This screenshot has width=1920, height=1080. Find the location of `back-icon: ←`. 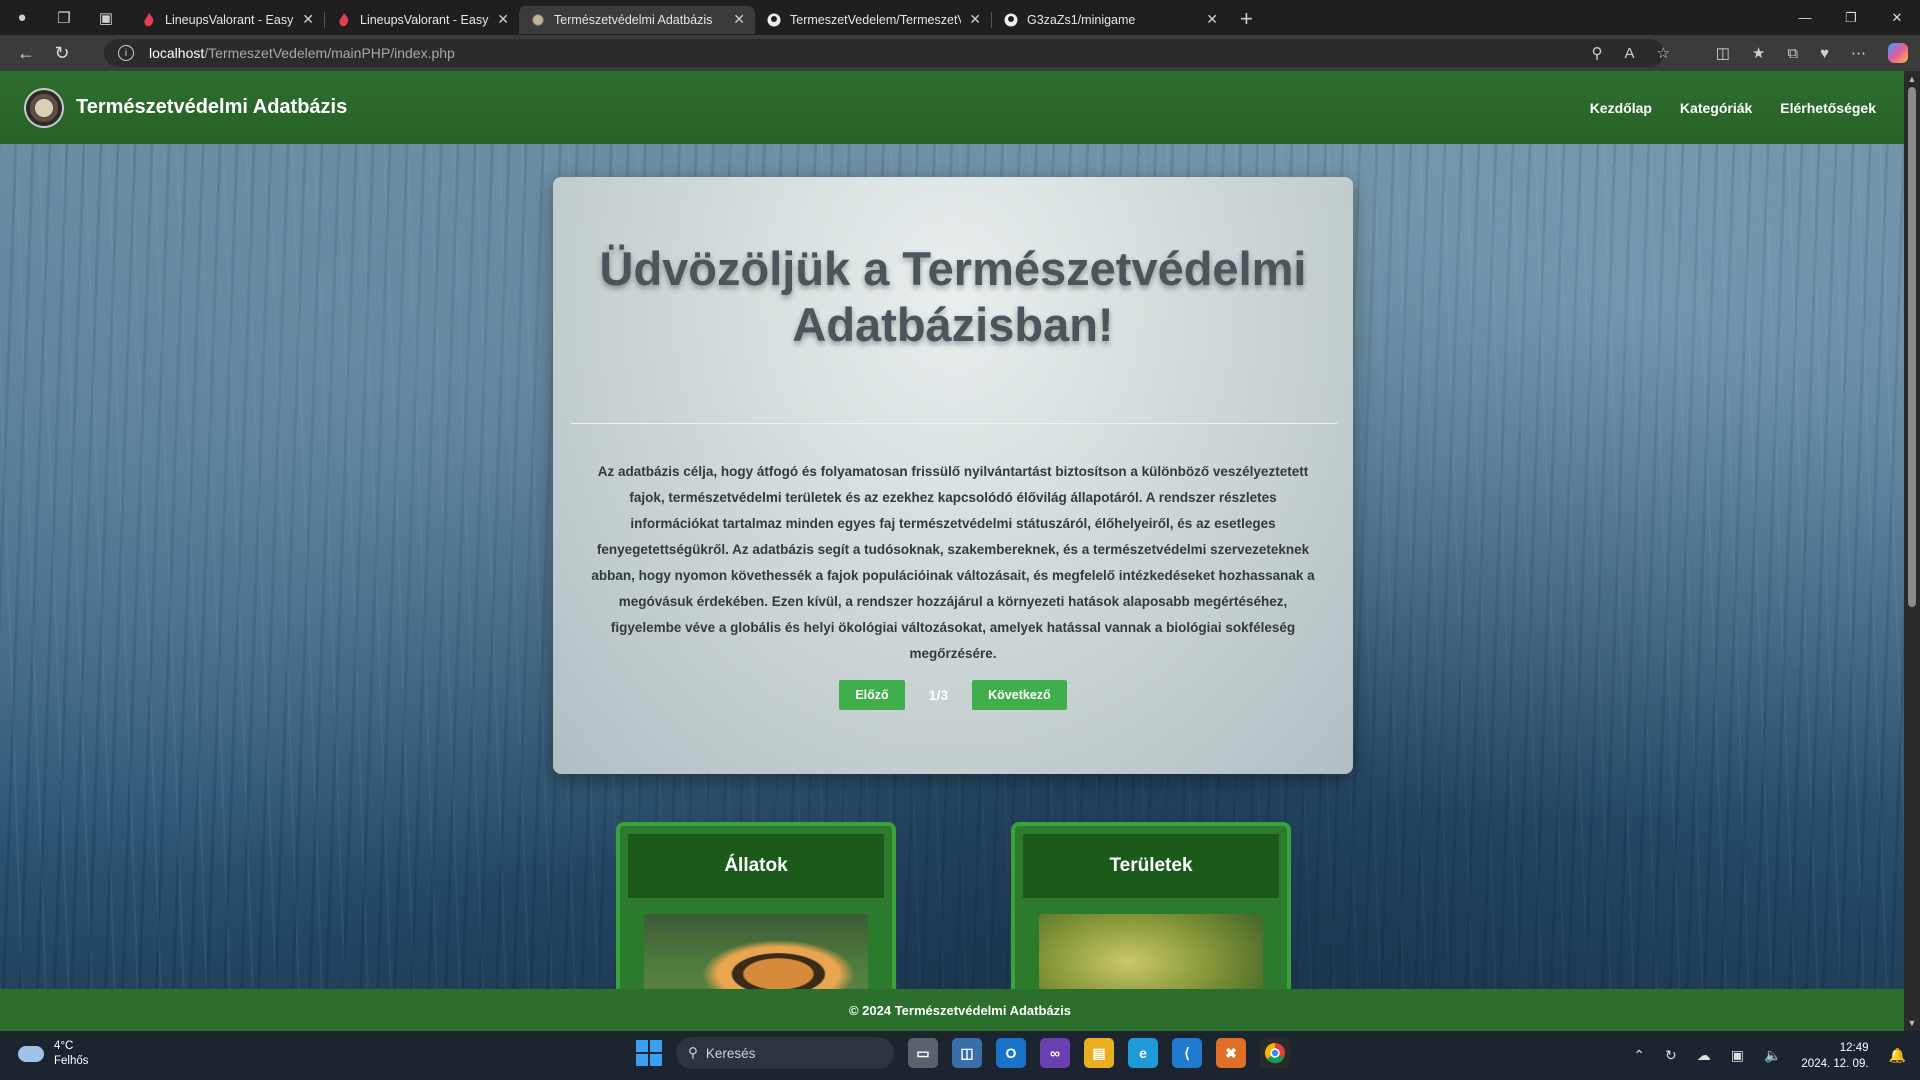

back-icon: ← is located at coordinates (26, 53).